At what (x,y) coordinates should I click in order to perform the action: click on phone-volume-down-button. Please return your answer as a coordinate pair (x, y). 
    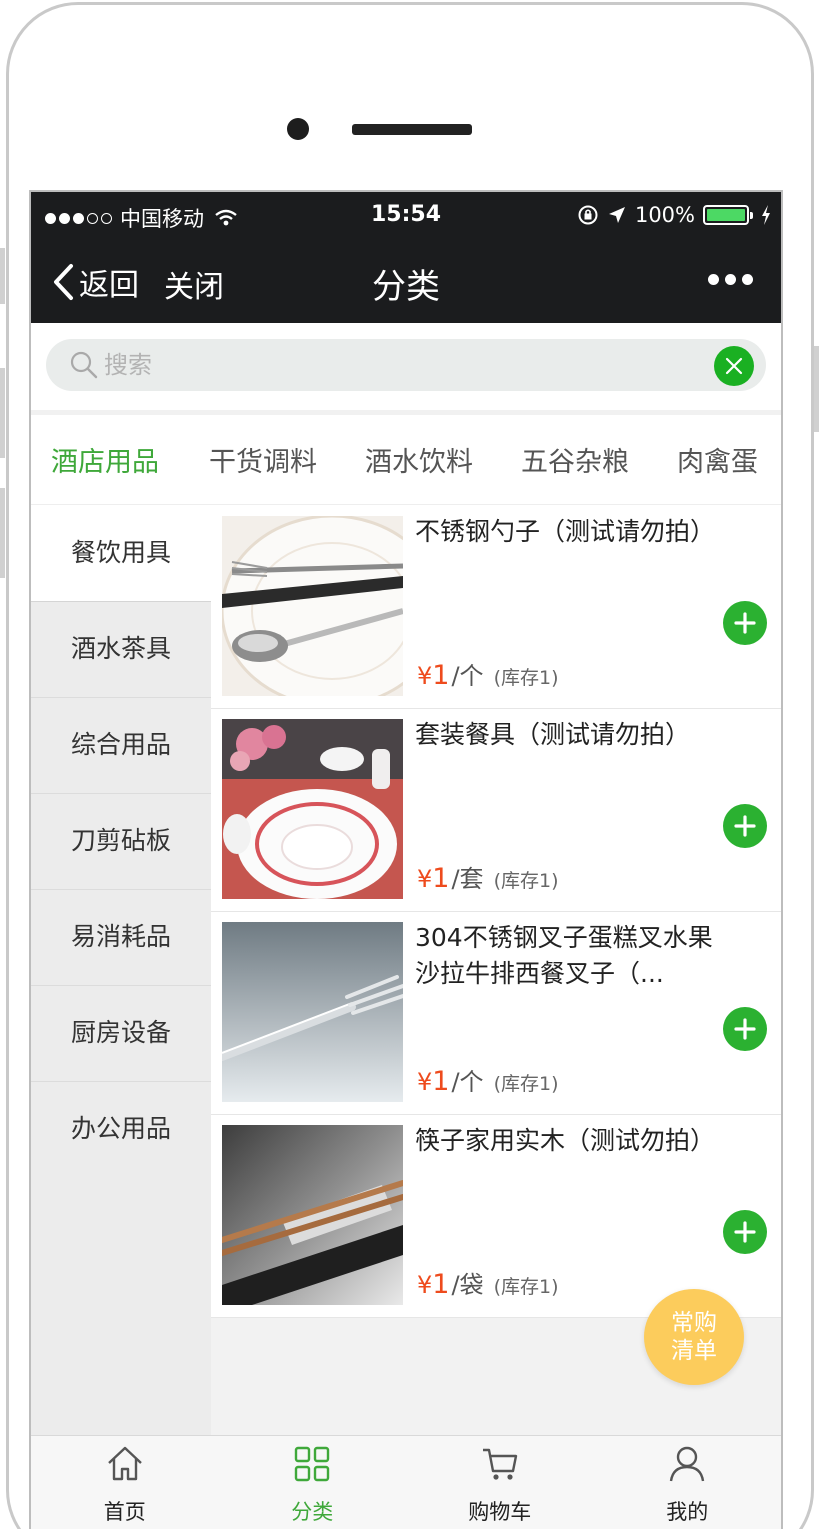
    Looking at the image, I should click on (2, 533).